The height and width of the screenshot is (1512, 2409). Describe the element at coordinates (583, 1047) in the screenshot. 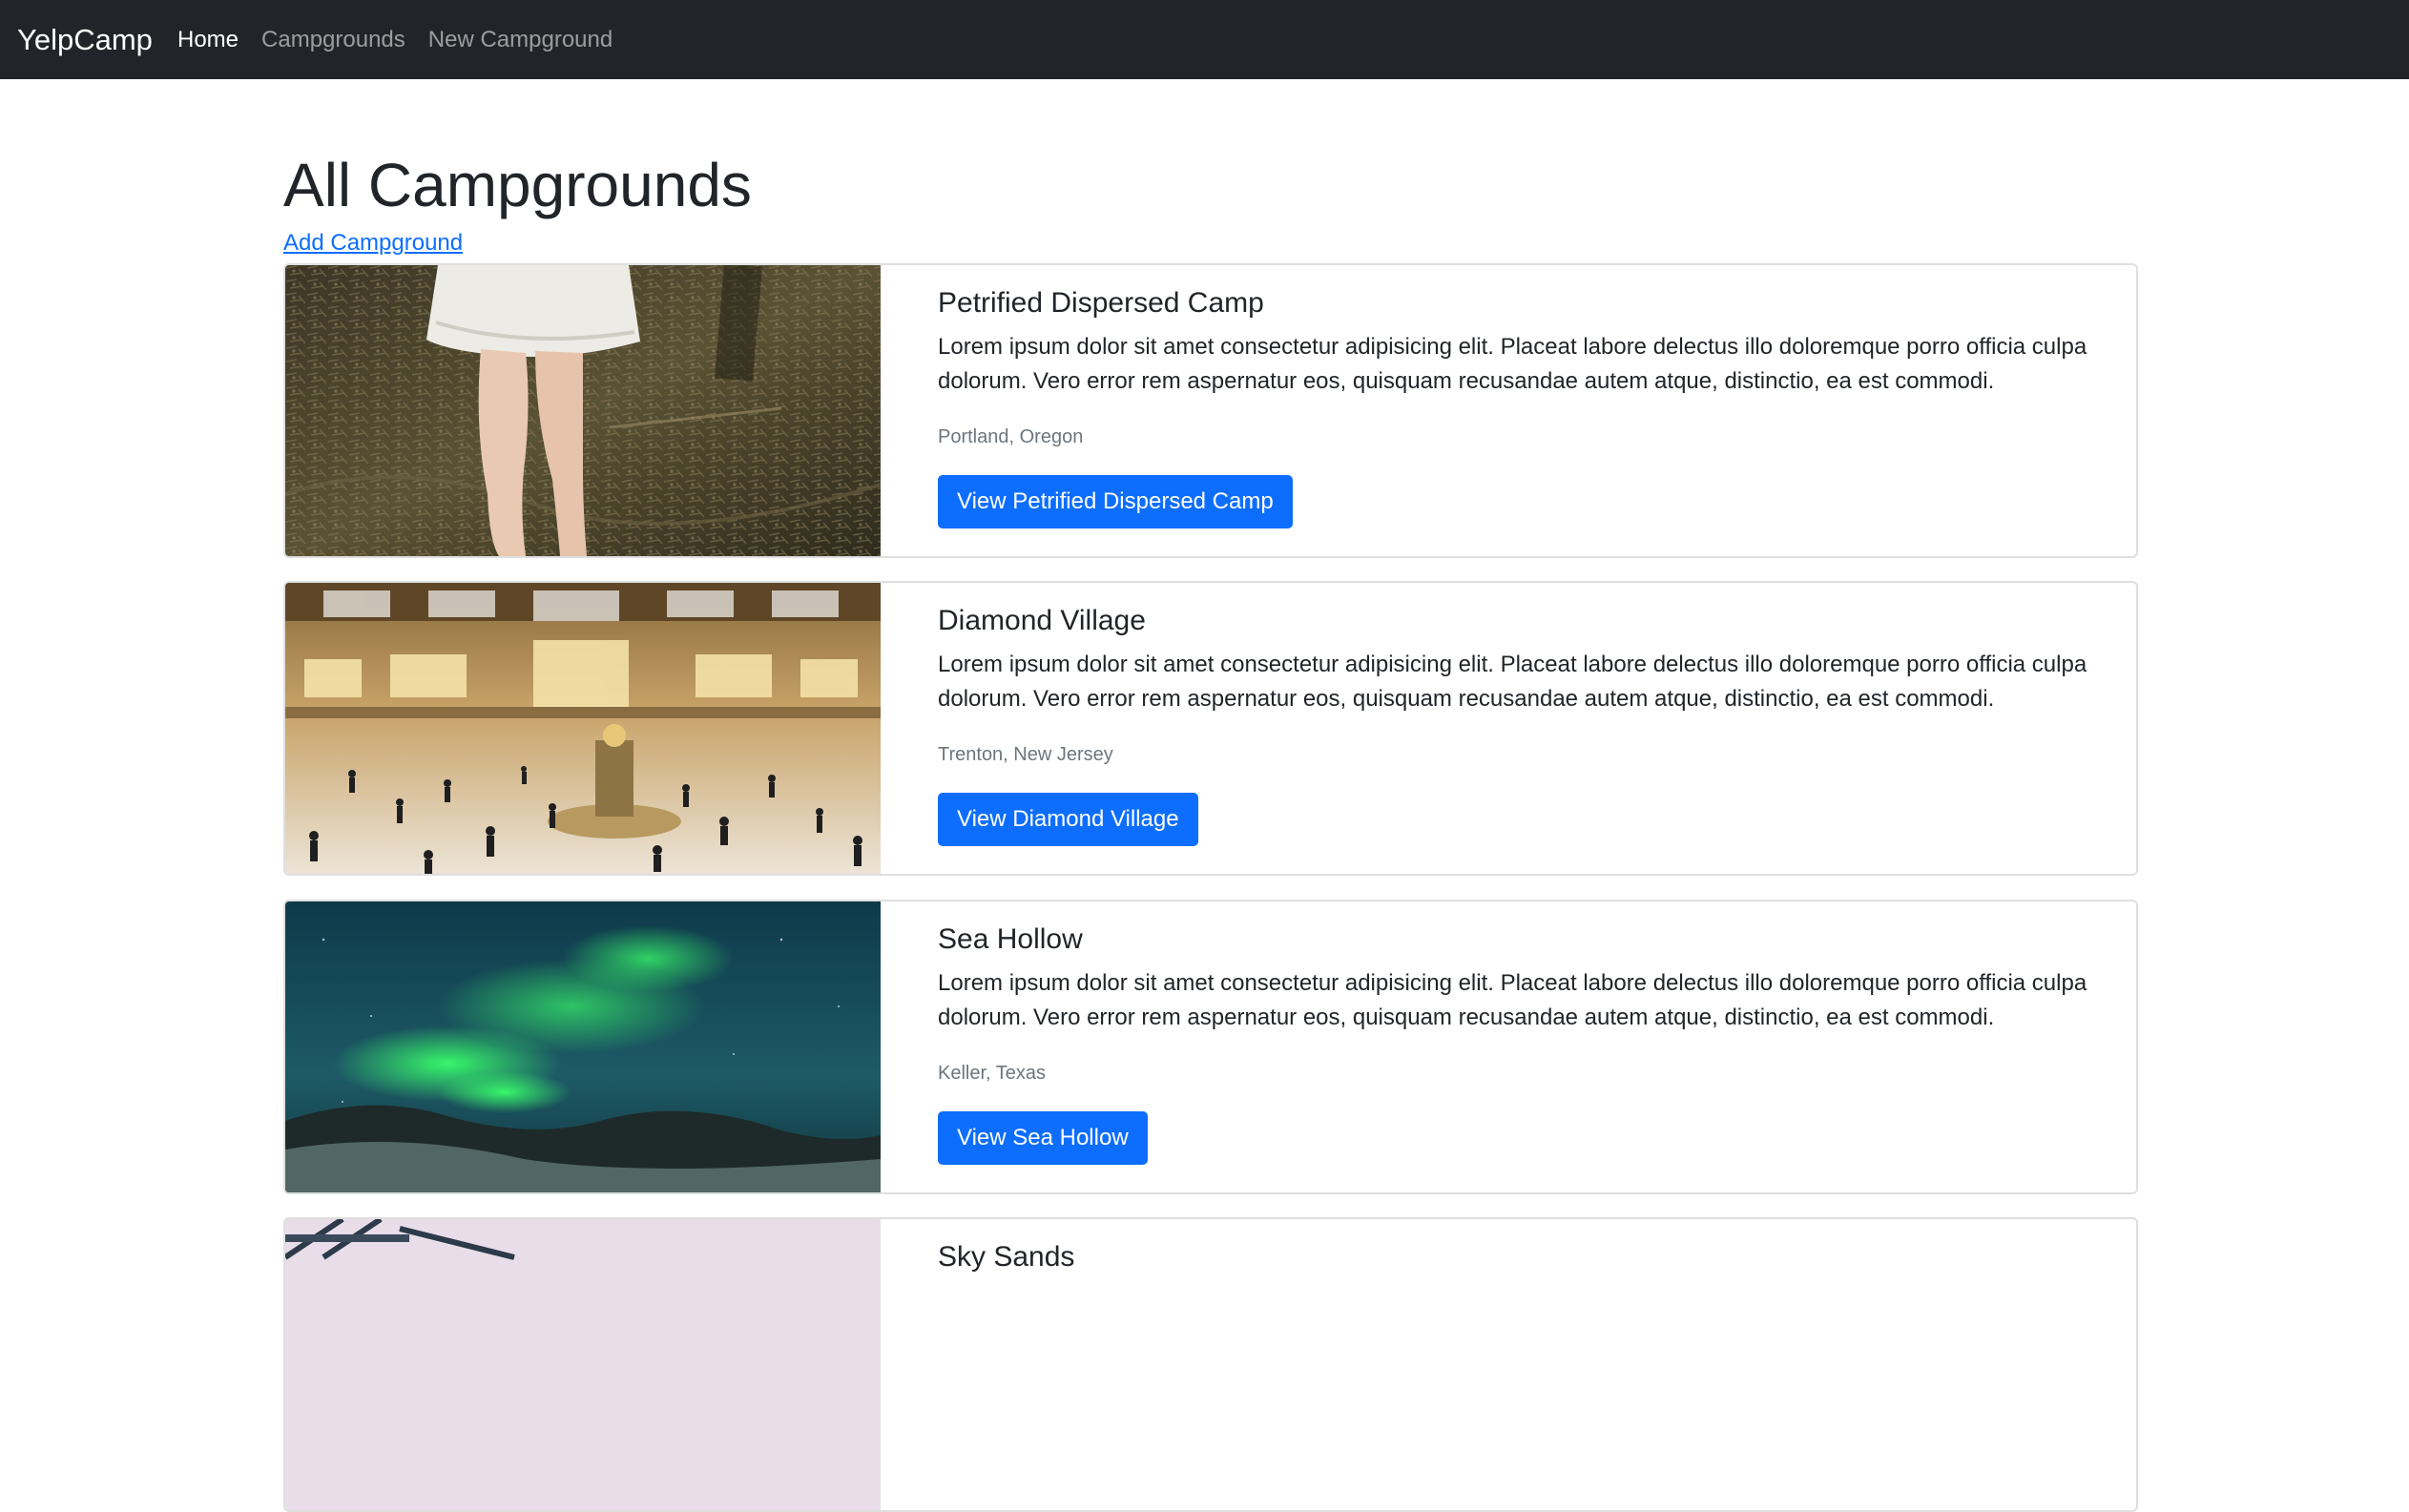

I see `campground-image-aurora` at that location.